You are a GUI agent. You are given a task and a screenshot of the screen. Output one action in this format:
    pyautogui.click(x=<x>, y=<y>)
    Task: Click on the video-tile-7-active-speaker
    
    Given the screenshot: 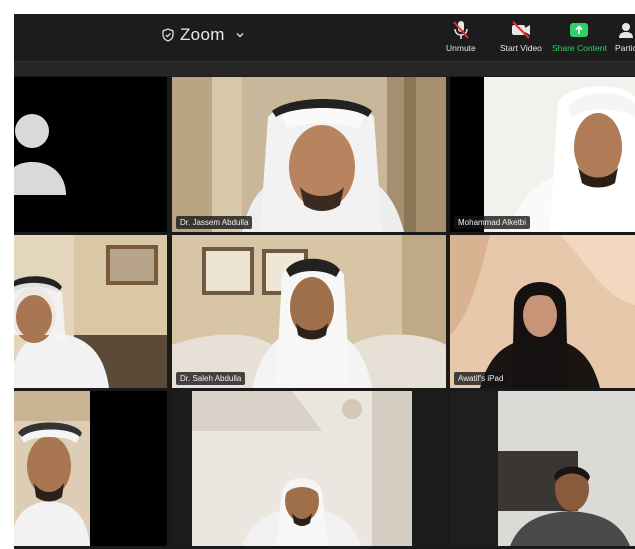 What is the action you would take?
    pyautogui.click(x=90, y=468)
    